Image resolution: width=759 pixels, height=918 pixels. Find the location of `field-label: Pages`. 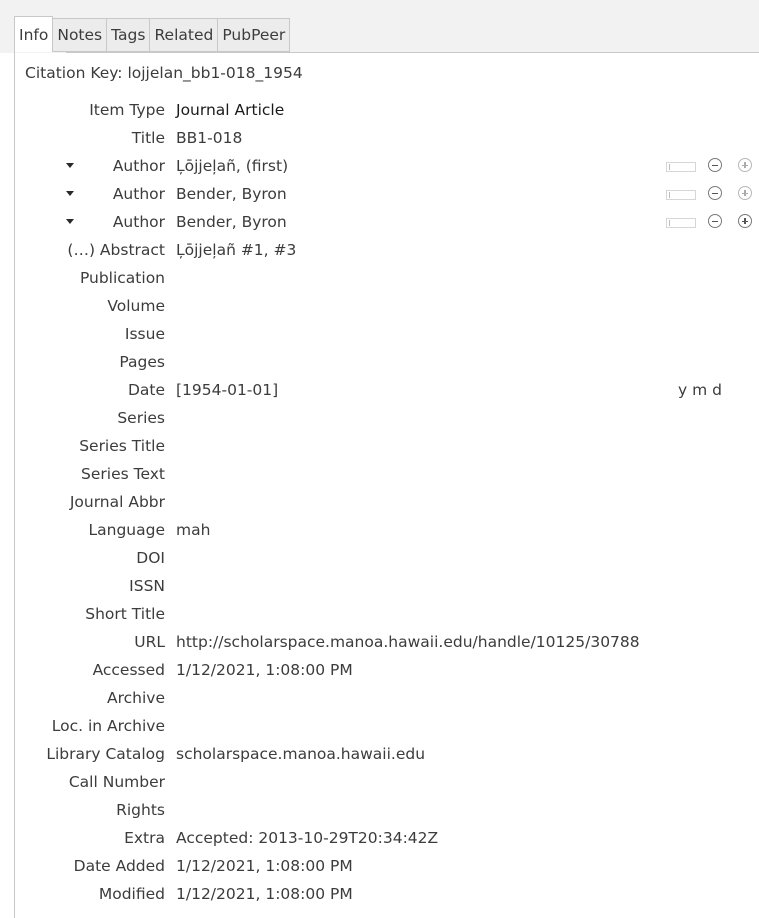

field-label: Pages is located at coordinates (142, 362).